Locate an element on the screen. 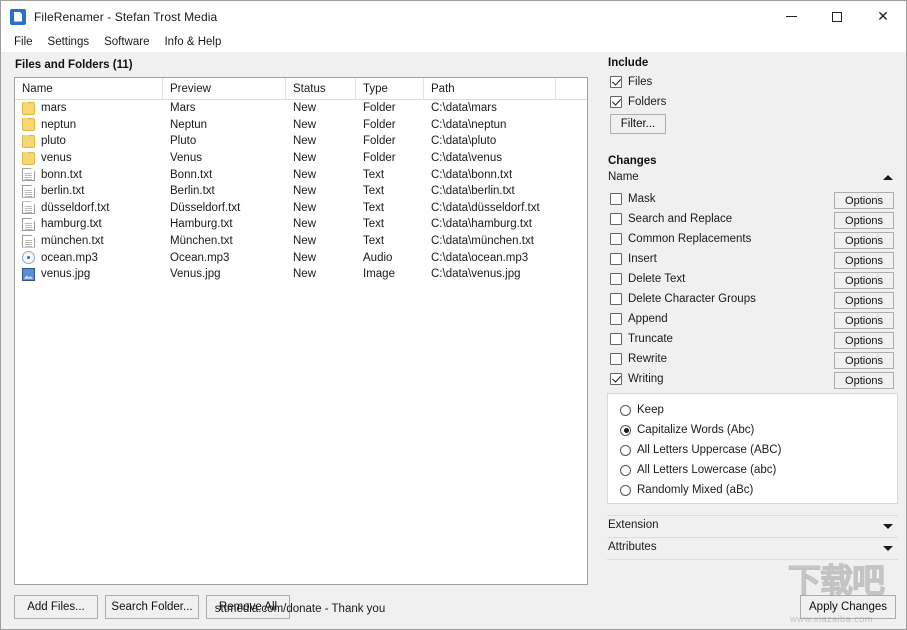 The image size is (907, 630). column-header-name: Name is located at coordinates (89, 89).